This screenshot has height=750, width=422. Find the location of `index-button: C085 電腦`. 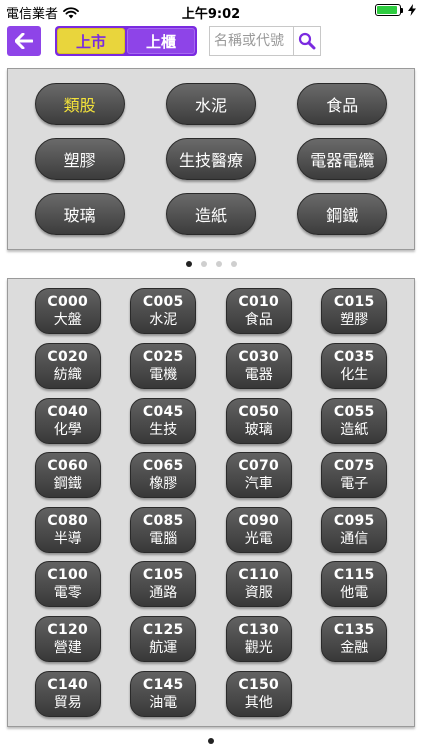

index-button: C085 電腦 is located at coordinates (163, 529).